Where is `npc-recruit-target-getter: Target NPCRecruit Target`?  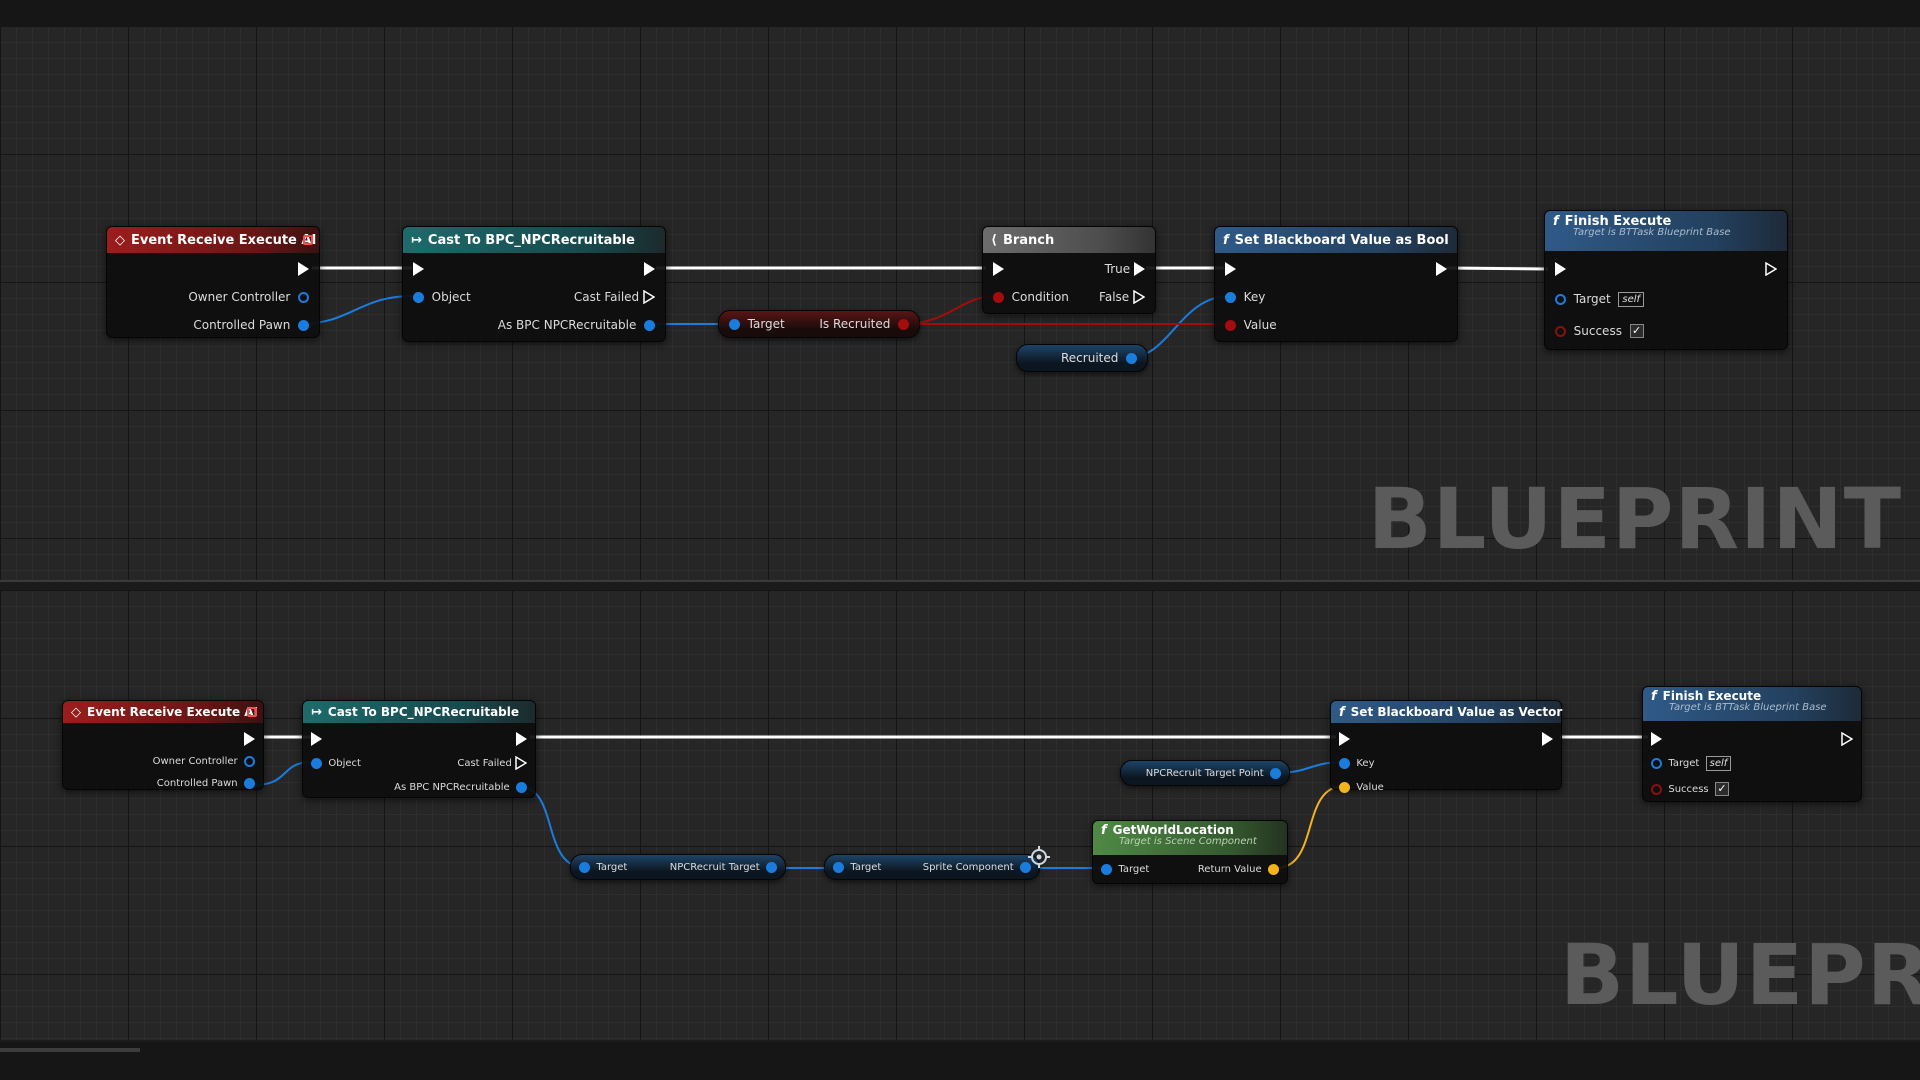 npc-recruit-target-getter: Target NPCRecruit Target is located at coordinates (678, 867).